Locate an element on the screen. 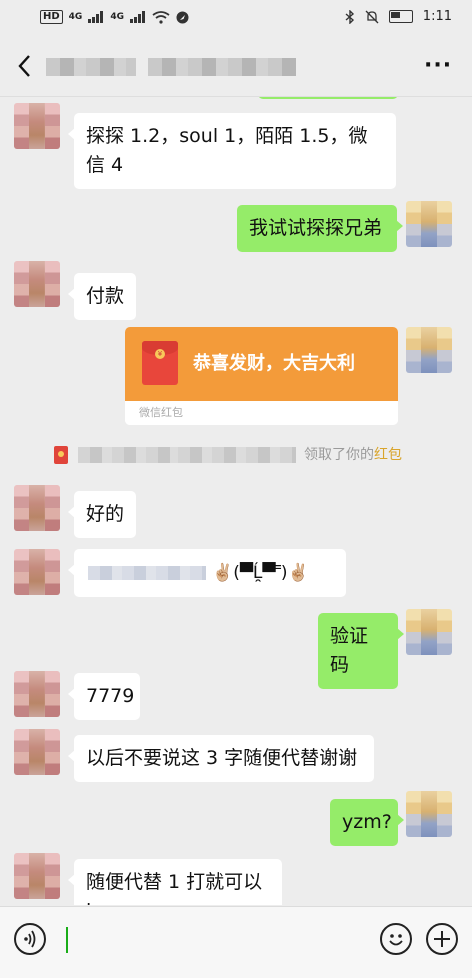  chevron-left-icon is located at coordinates (24, 66).